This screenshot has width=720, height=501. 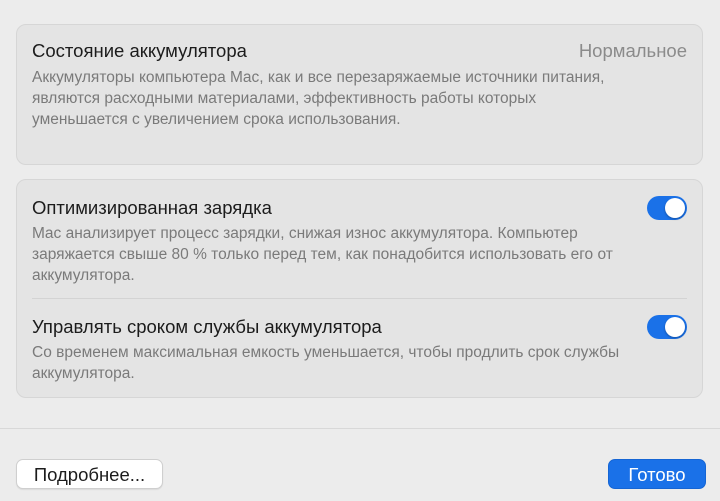 What do you see at coordinates (657, 474) in the screenshot?
I see `done-button: Готово` at bounding box center [657, 474].